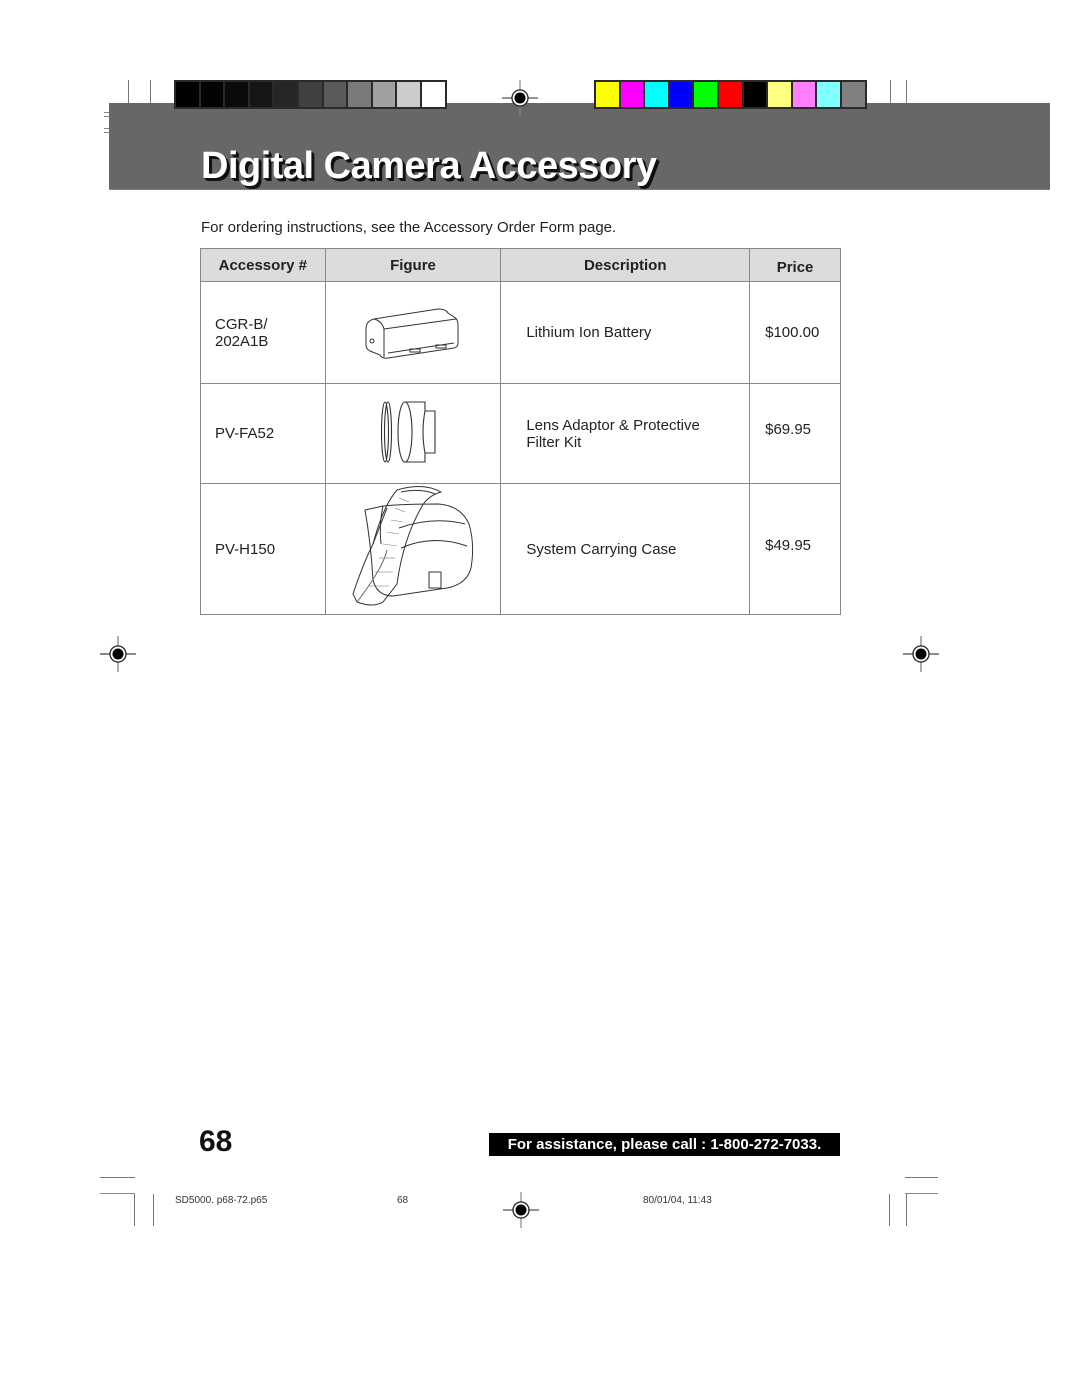  Describe the element at coordinates (795, 433) in the screenshot. I see `price-cell: $69.95` at that location.